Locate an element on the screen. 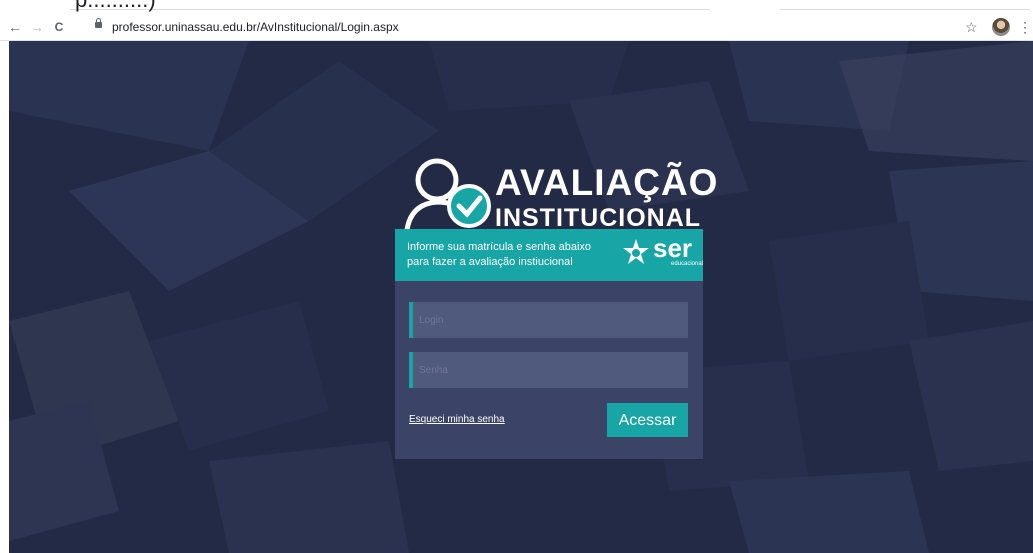  login-field is located at coordinates (548, 320).